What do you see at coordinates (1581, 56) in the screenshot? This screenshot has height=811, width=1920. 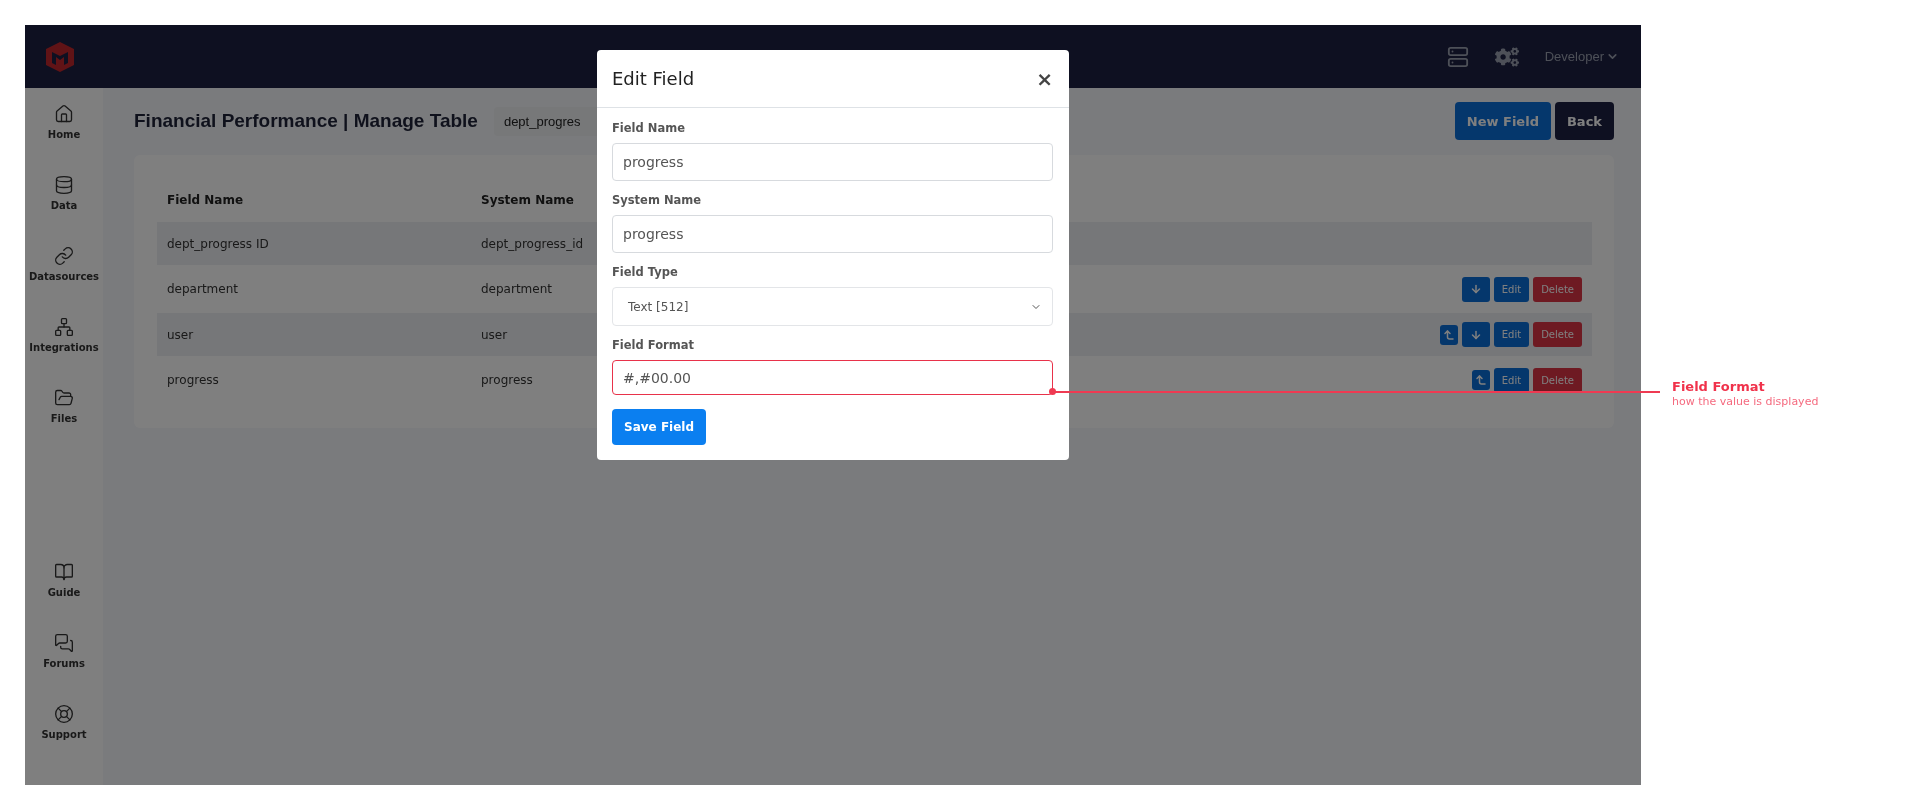 I see `user-menu: Developer` at bounding box center [1581, 56].